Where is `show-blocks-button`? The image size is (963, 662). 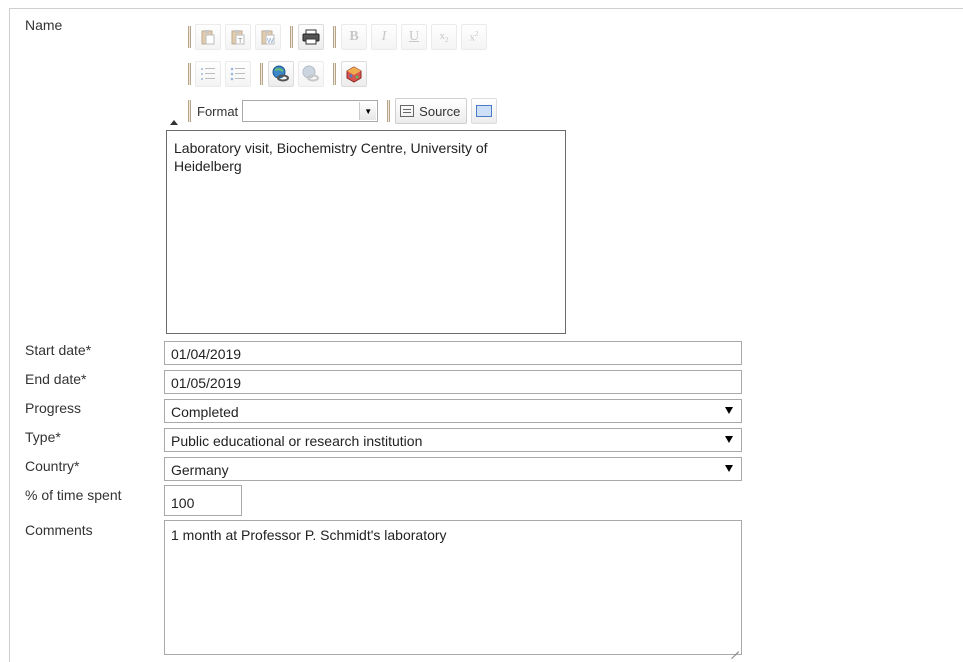 show-blocks-button is located at coordinates (484, 111).